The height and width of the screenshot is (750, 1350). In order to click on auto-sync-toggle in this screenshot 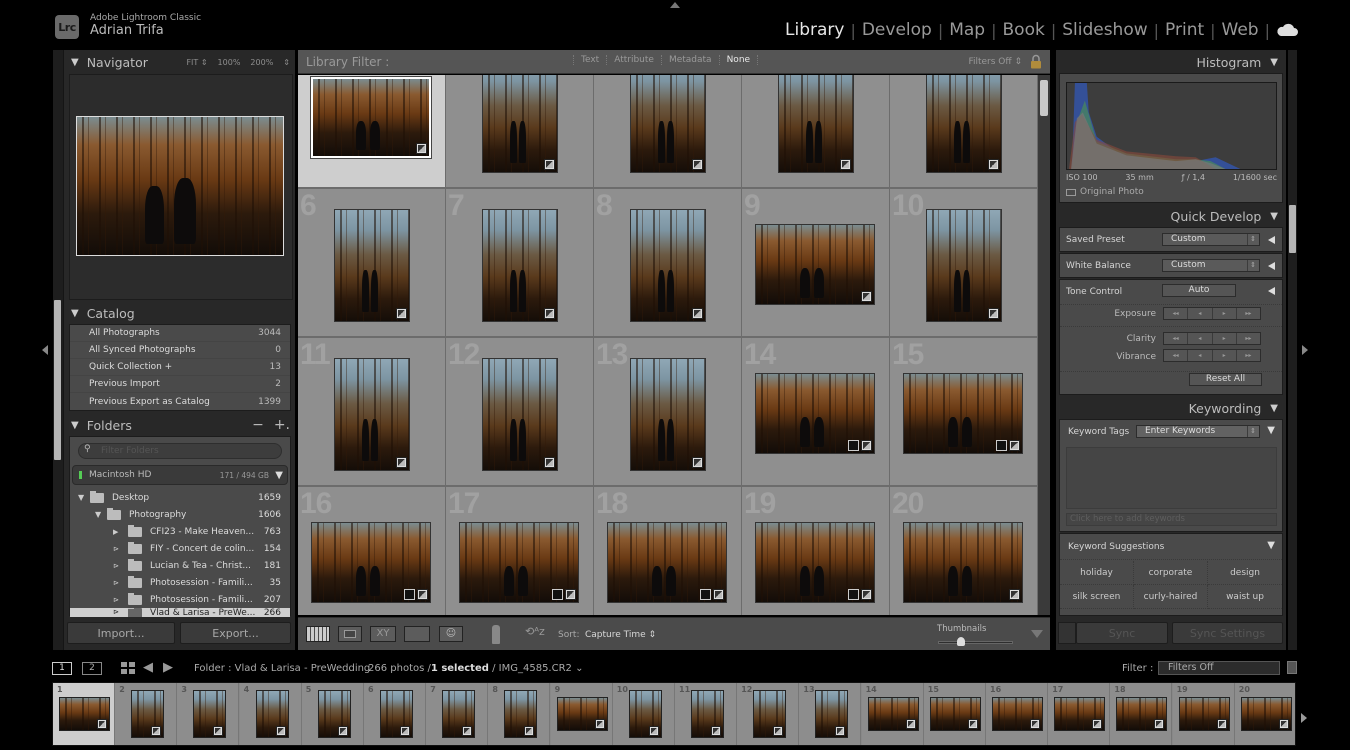, I will do `click(1067, 633)`.